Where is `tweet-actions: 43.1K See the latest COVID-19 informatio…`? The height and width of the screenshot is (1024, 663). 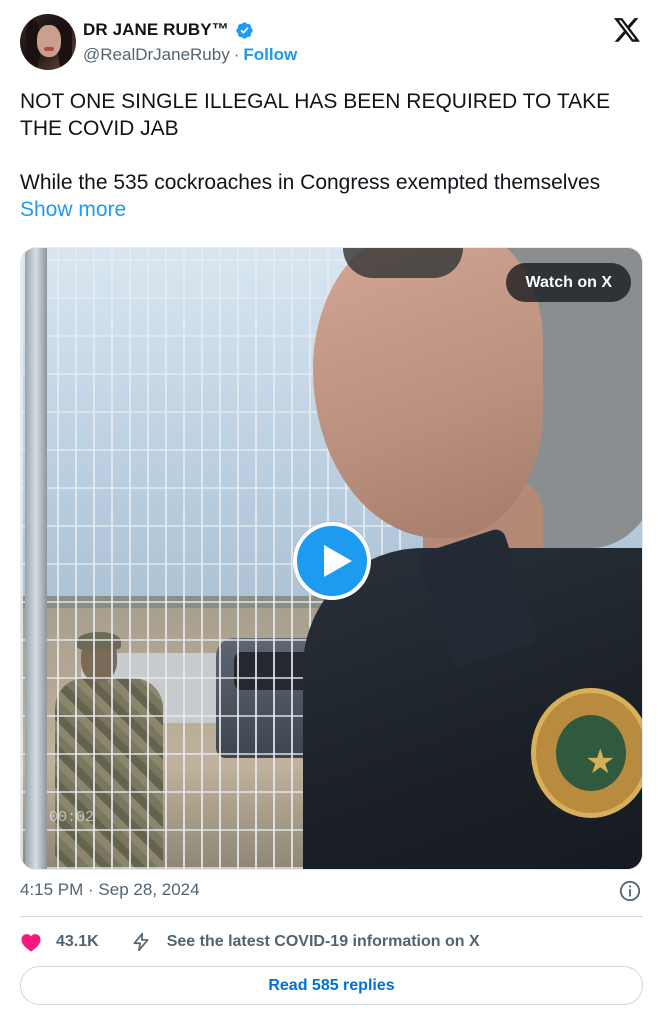
tweet-actions: 43.1K See the latest COVID-19 informatio… is located at coordinates (250, 942).